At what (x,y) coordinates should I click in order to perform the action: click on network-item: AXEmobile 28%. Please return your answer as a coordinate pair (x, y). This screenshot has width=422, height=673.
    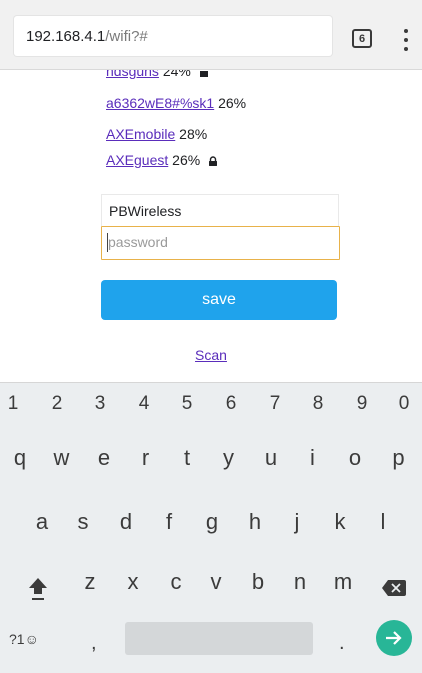
    Looking at the image, I should click on (156, 134).